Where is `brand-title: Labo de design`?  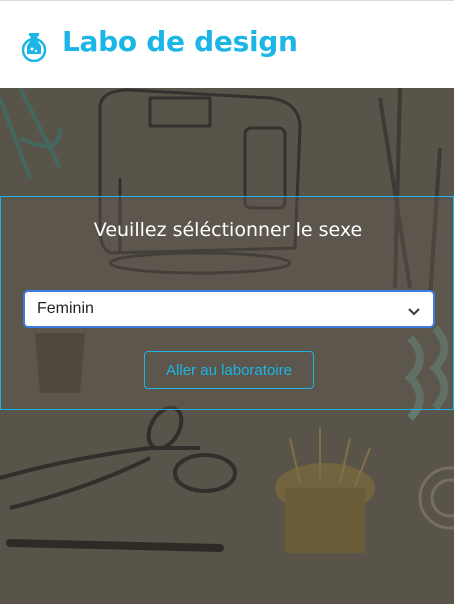 brand-title: Labo de design is located at coordinates (180, 41).